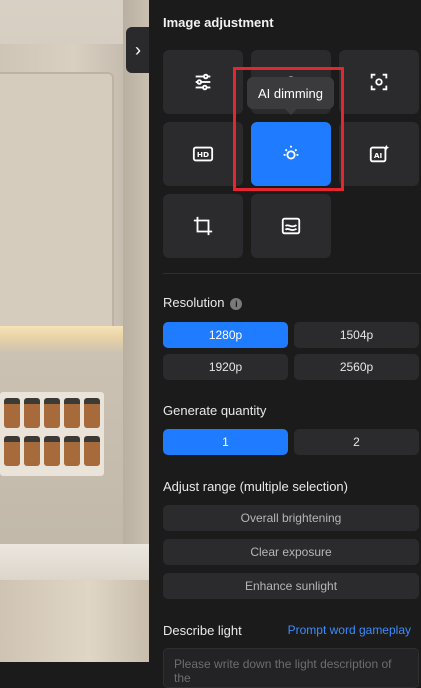  I want to click on tool-hd: HD, so click(203, 154).